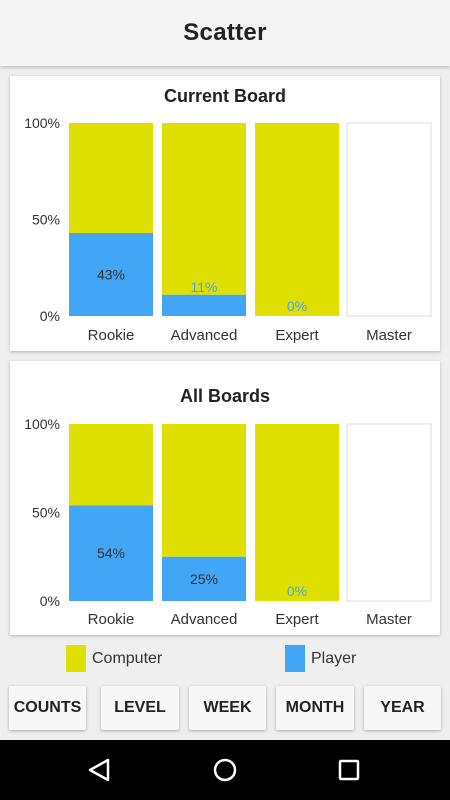  What do you see at coordinates (349, 770) in the screenshot?
I see `recents-icon` at bounding box center [349, 770].